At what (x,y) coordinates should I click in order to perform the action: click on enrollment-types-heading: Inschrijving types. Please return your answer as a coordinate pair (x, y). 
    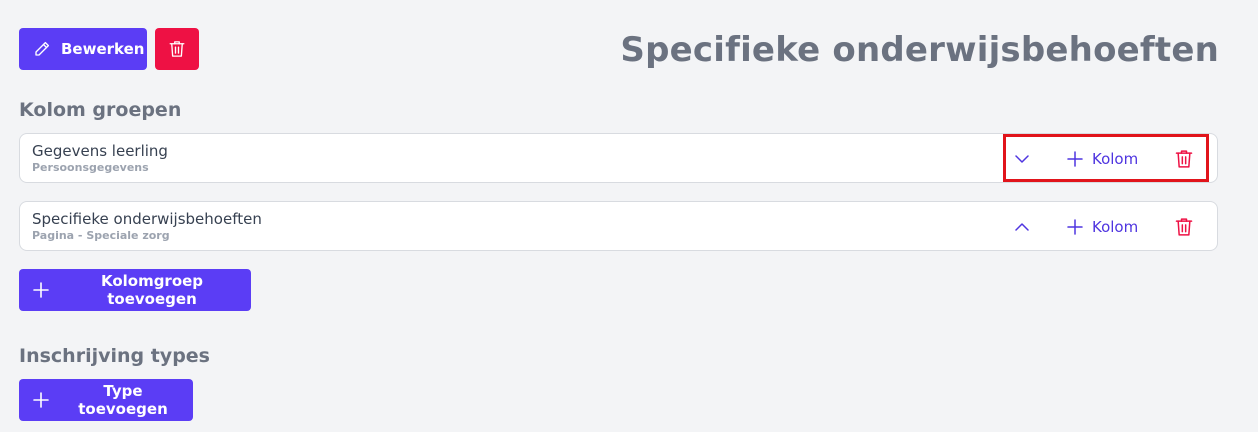
    Looking at the image, I should click on (114, 356).